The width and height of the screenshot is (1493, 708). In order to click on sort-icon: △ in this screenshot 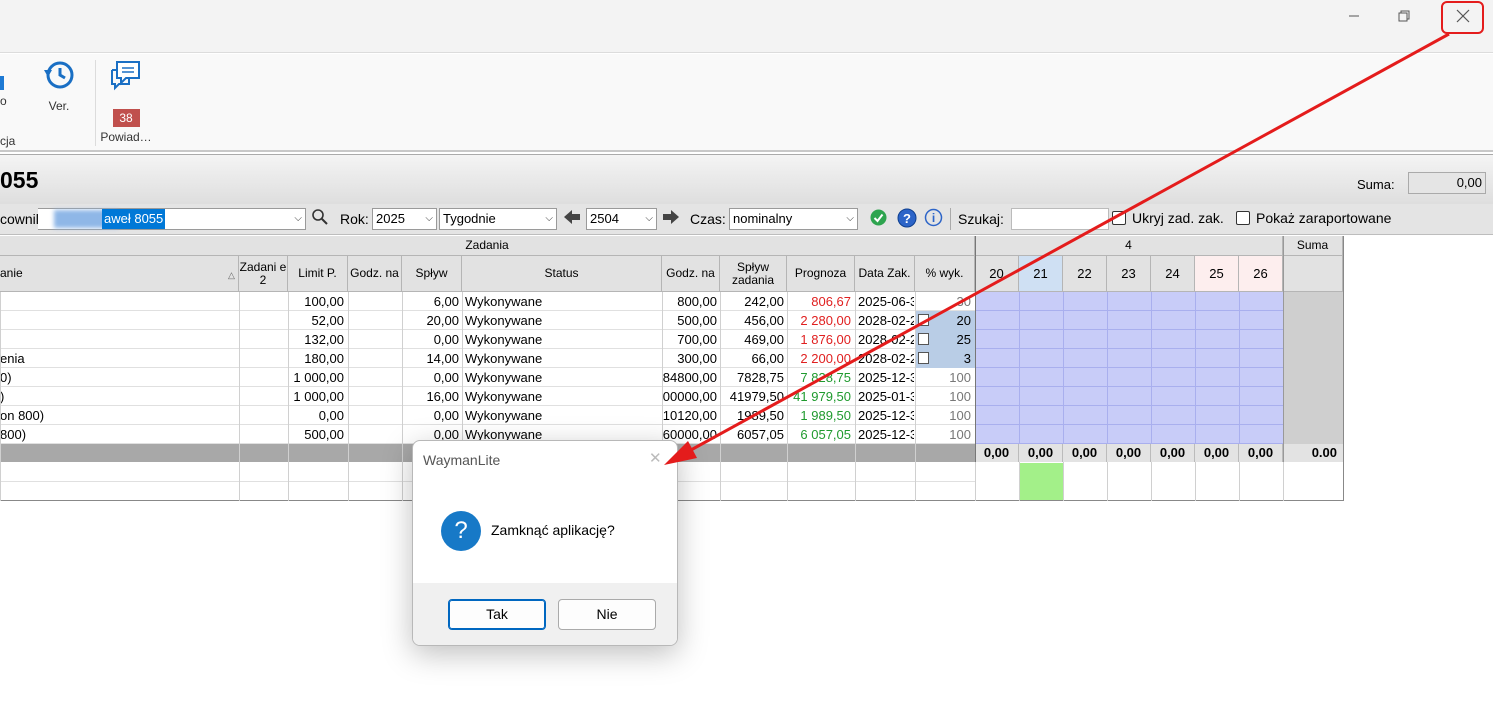, I will do `click(231, 275)`.